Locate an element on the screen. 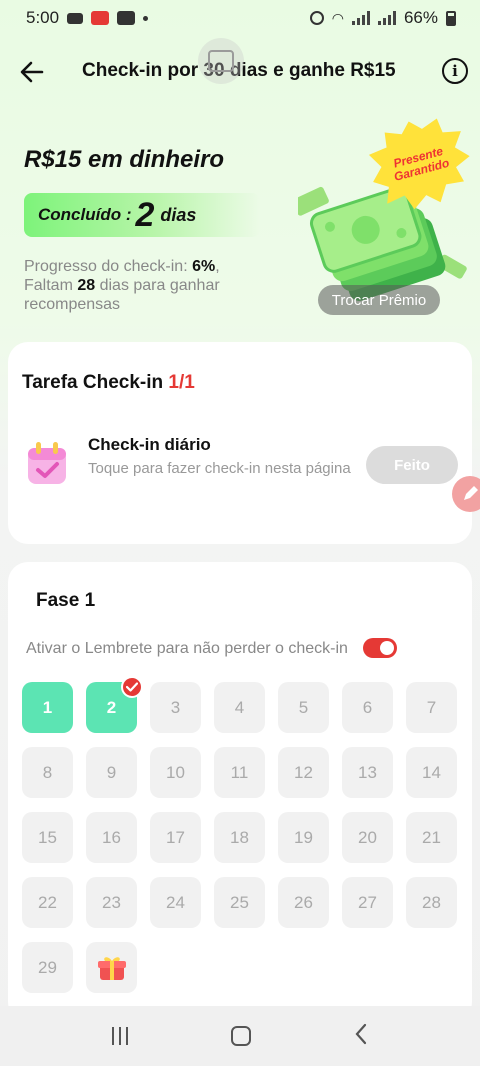  day-cell: 17 is located at coordinates (175, 837).